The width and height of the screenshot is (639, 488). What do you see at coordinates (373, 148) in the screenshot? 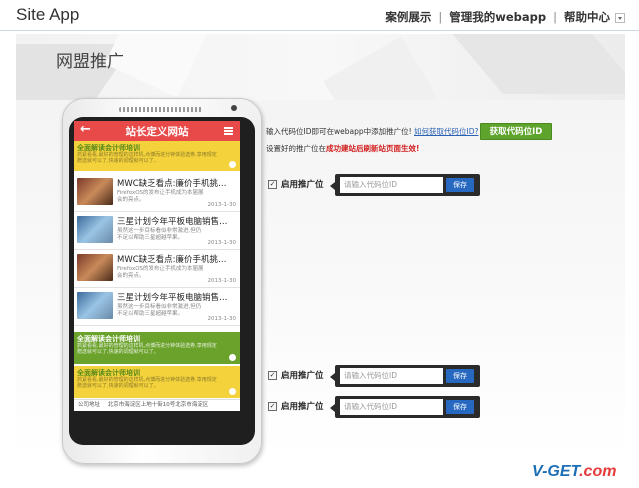
I see `warning-text: 成功建站后刷新站页面生效!` at bounding box center [373, 148].